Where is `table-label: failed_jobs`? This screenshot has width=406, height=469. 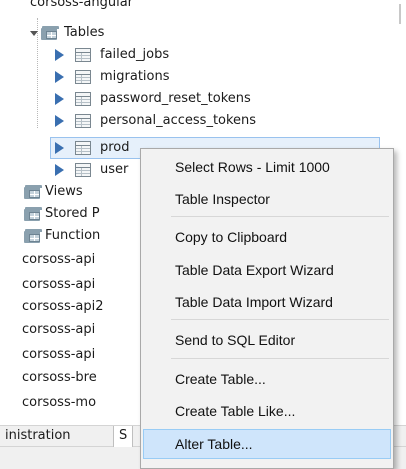 table-label: failed_jobs is located at coordinates (135, 54).